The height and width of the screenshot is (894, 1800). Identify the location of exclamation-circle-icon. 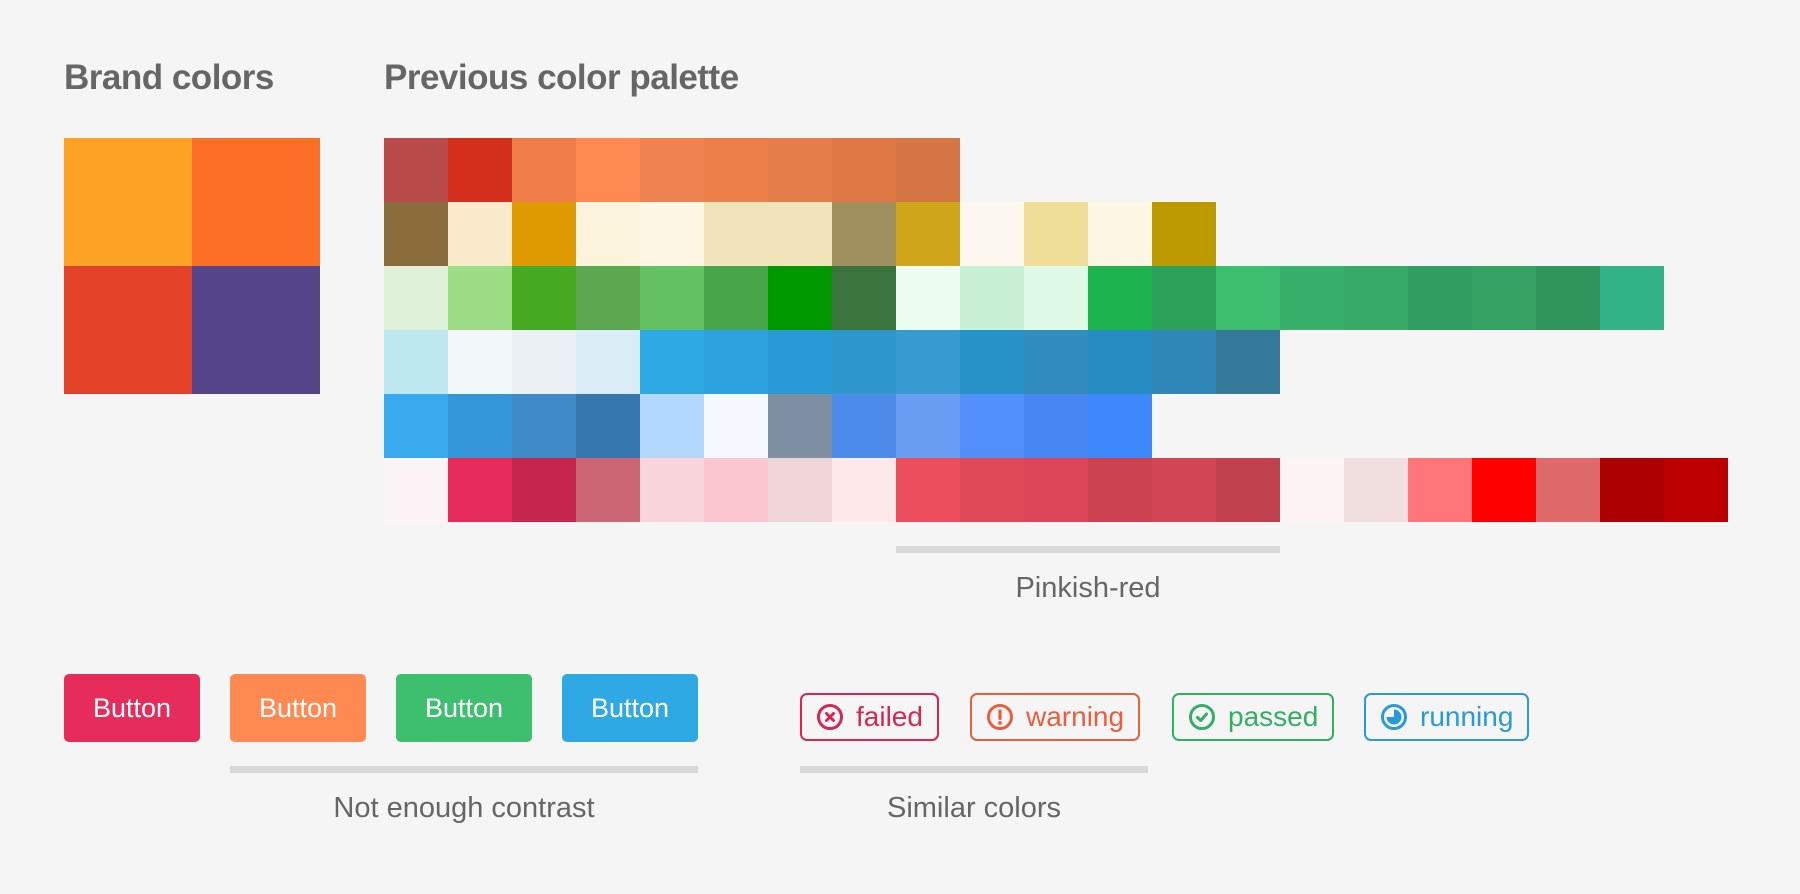
(1000, 717).